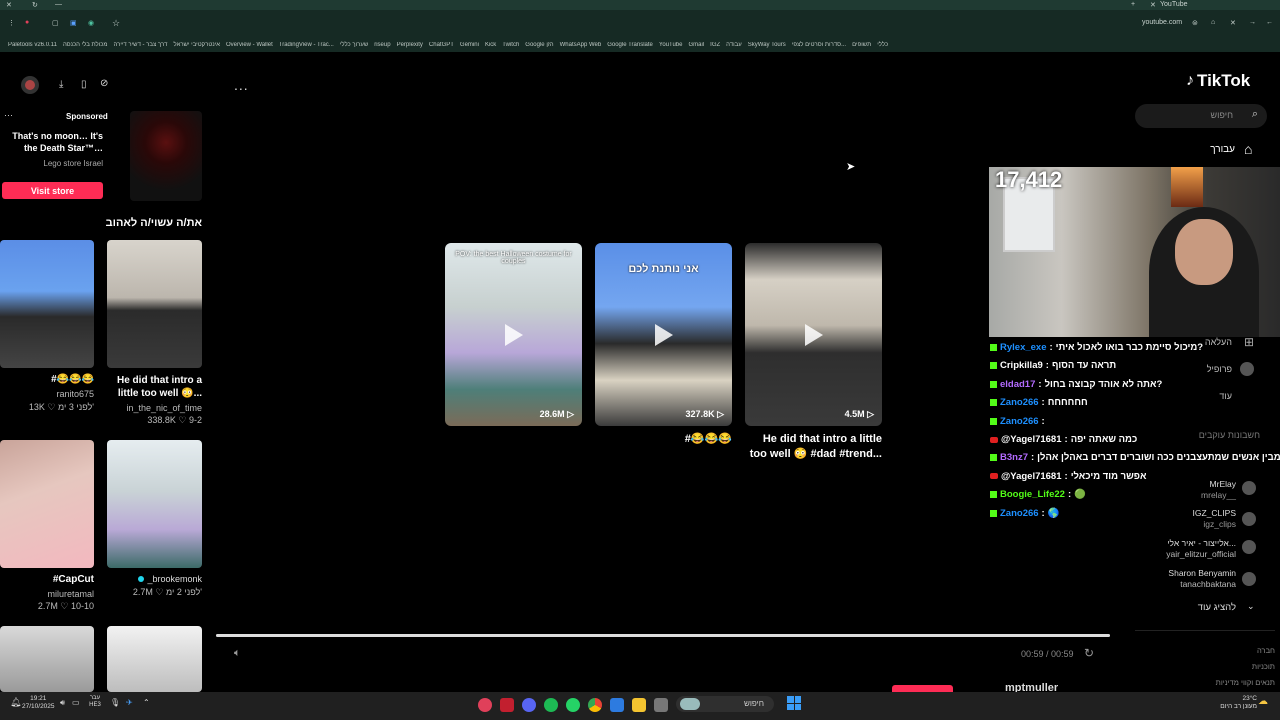 Image resolution: width=1280 pixels, height=720 pixels. Describe the element at coordinates (1202, 579) in the screenshot. I see `following-account: Sharon Benyamin tanachbaktana` at that location.